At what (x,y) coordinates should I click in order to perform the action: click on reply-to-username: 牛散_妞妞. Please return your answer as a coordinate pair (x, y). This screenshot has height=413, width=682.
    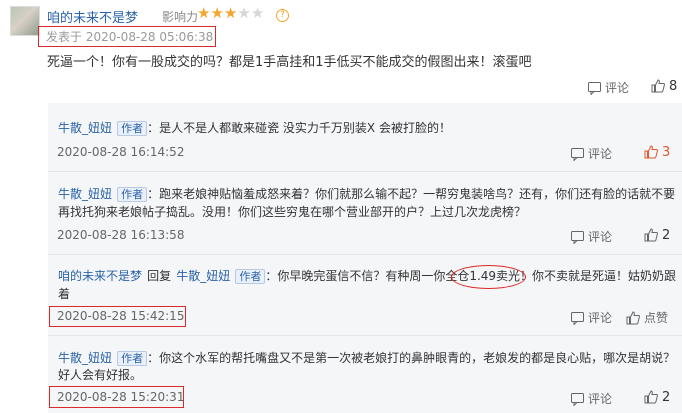
    Looking at the image, I should click on (203, 276).